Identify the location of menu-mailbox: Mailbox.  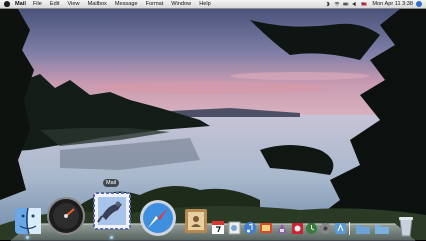
(97, 4).